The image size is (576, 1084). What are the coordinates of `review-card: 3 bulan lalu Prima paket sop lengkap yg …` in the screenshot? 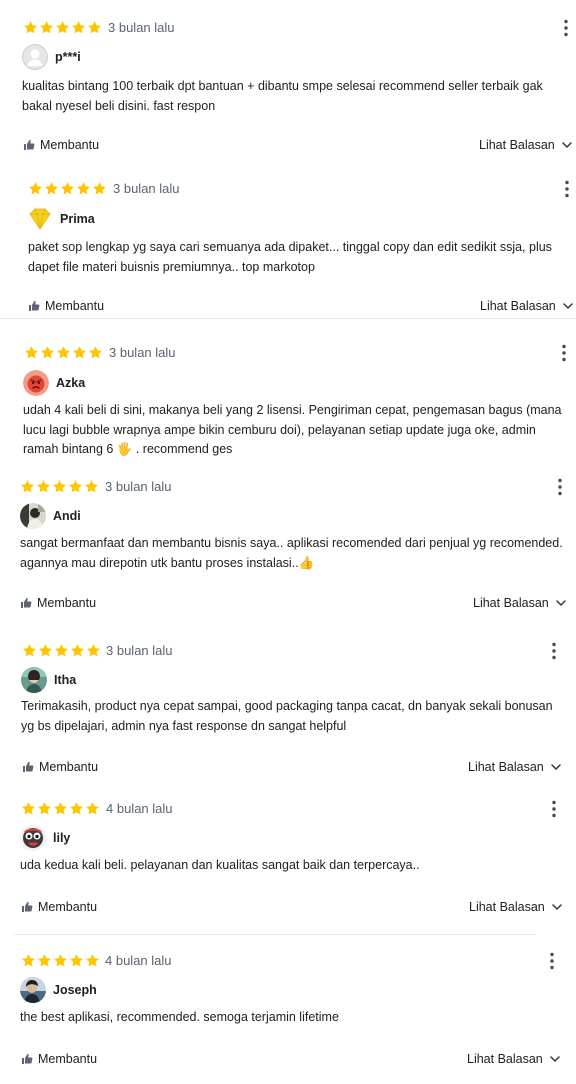 It's located at (288, 246).